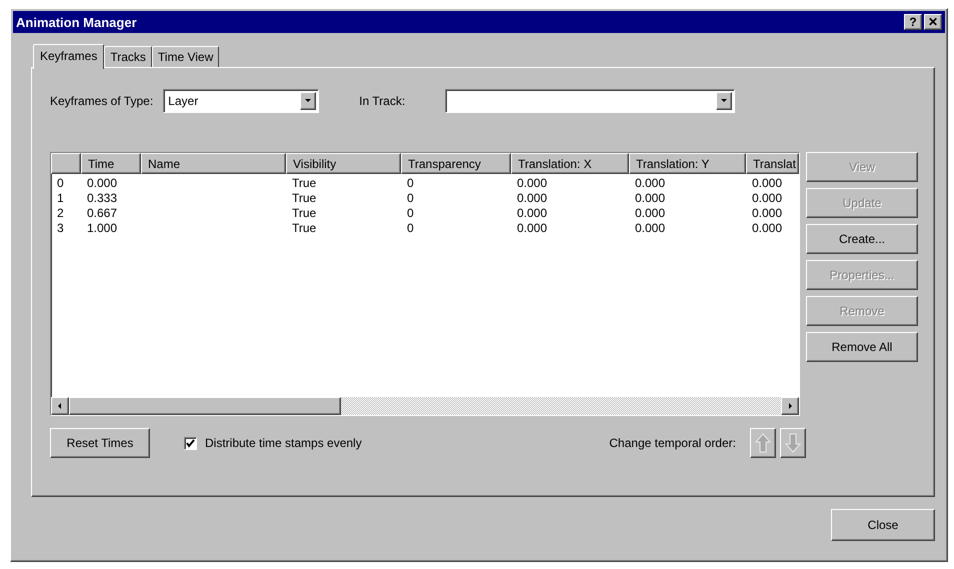 Image resolution: width=954 pixels, height=569 pixels. What do you see at coordinates (772, 163) in the screenshot?
I see `column-header: Translat` at bounding box center [772, 163].